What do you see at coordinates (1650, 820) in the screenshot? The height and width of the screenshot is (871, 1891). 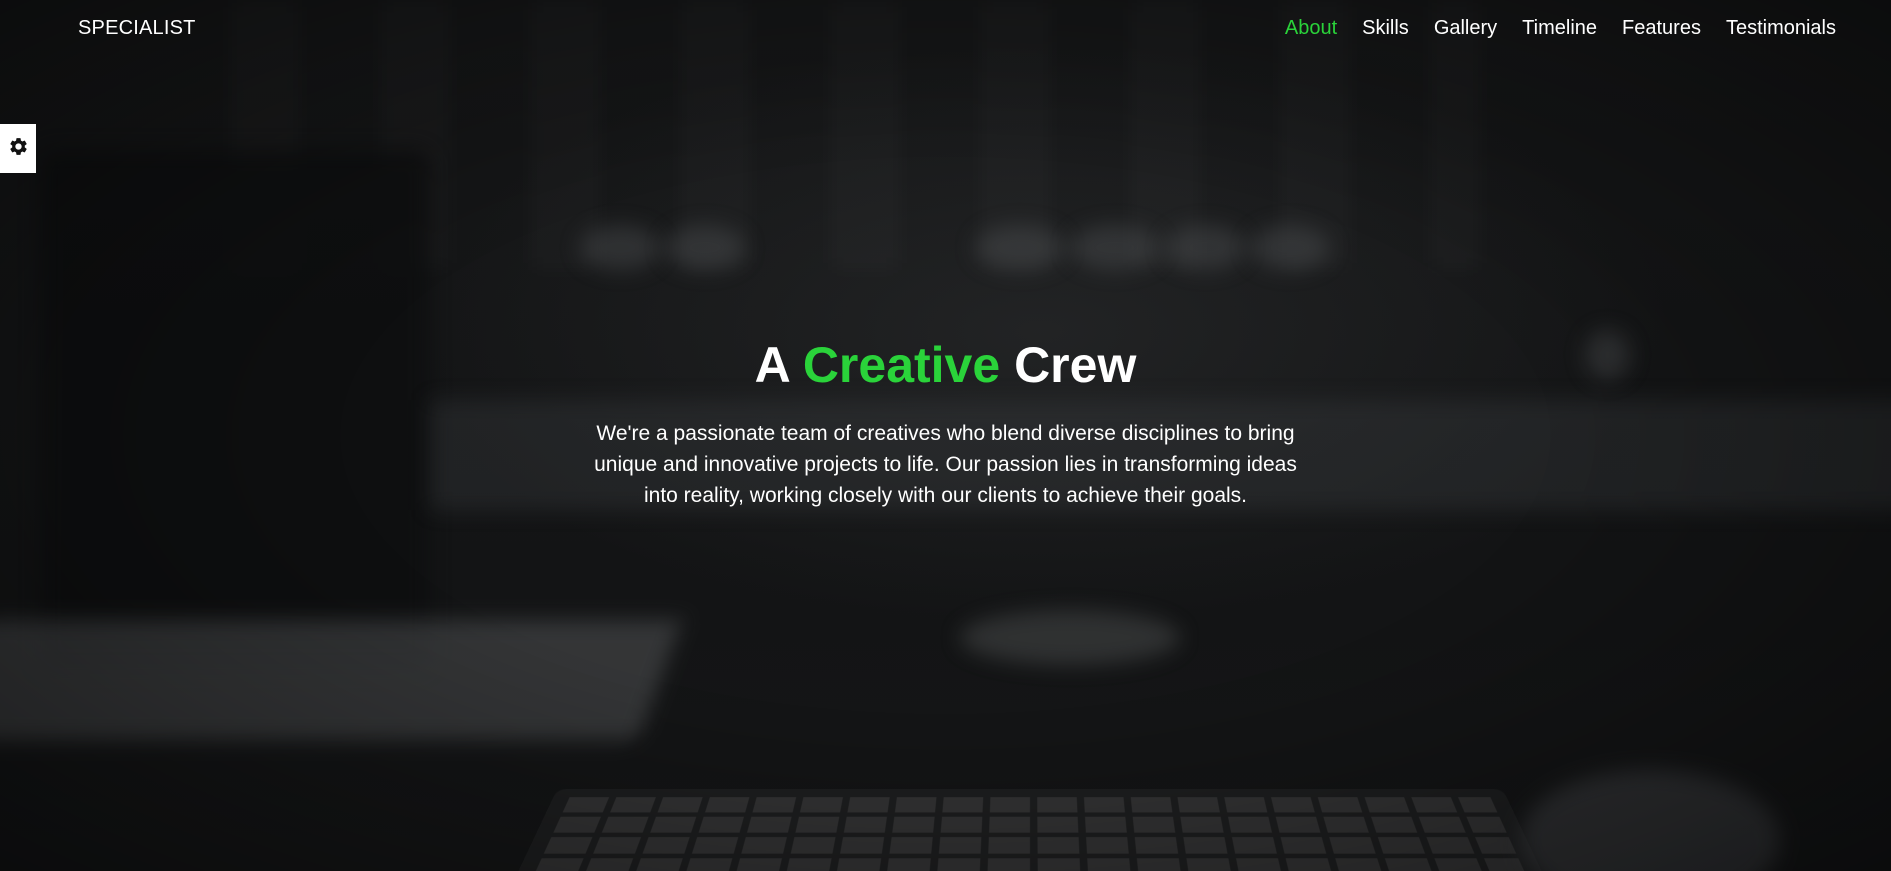 I see `background-mouse` at bounding box center [1650, 820].